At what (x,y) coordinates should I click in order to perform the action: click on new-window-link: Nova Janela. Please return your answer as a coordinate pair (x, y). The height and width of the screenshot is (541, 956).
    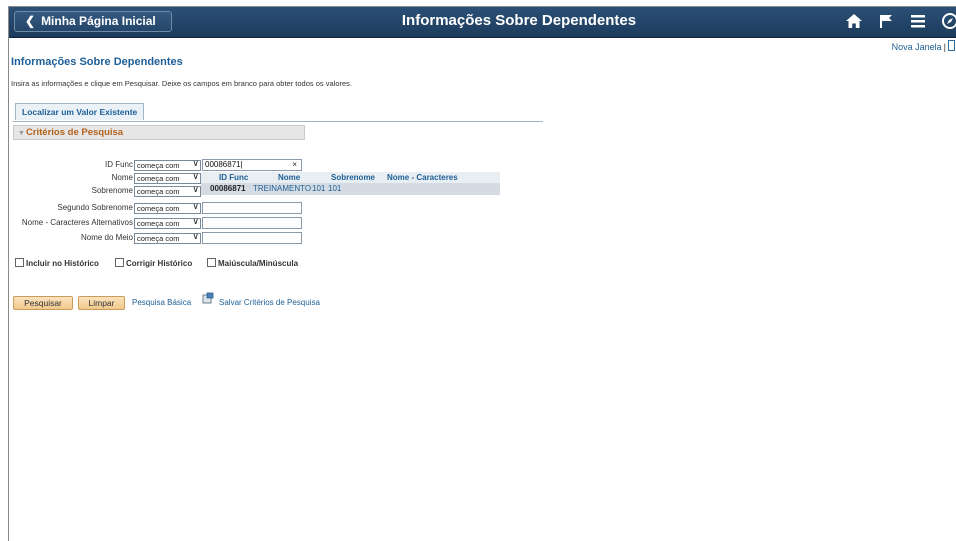
    Looking at the image, I should click on (917, 47).